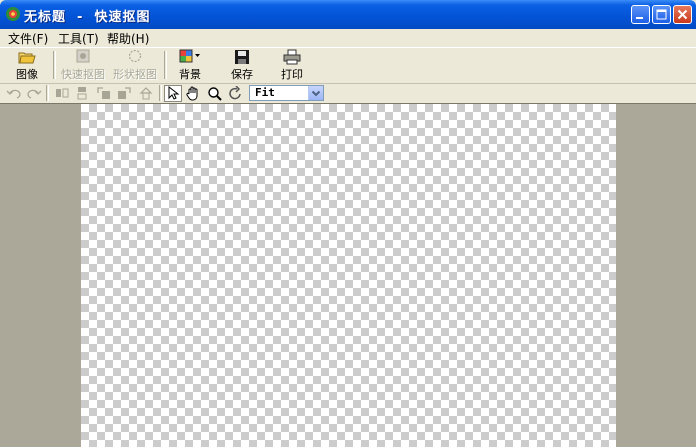  Describe the element at coordinates (83, 65) in the screenshot. I see `quick-cutout-button: 快速抠图` at that location.